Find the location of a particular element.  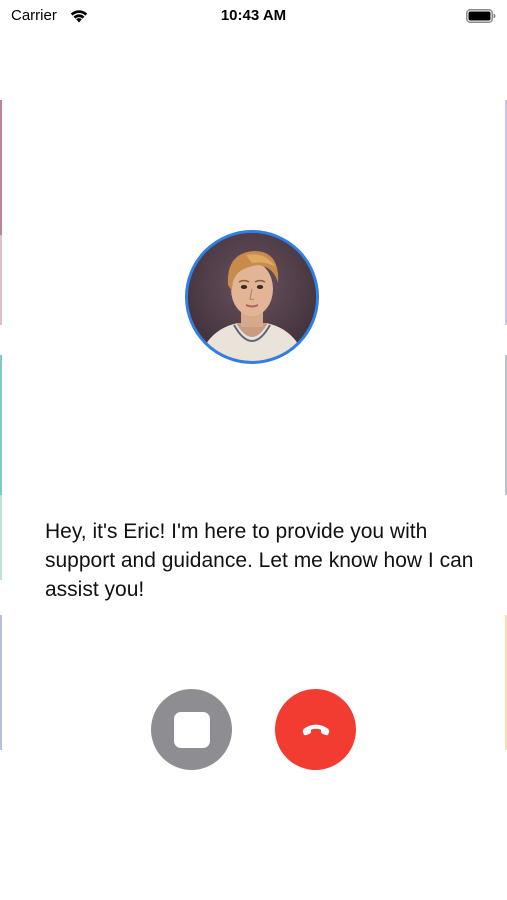

phone-hangup-icon is located at coordinates (315, 729).